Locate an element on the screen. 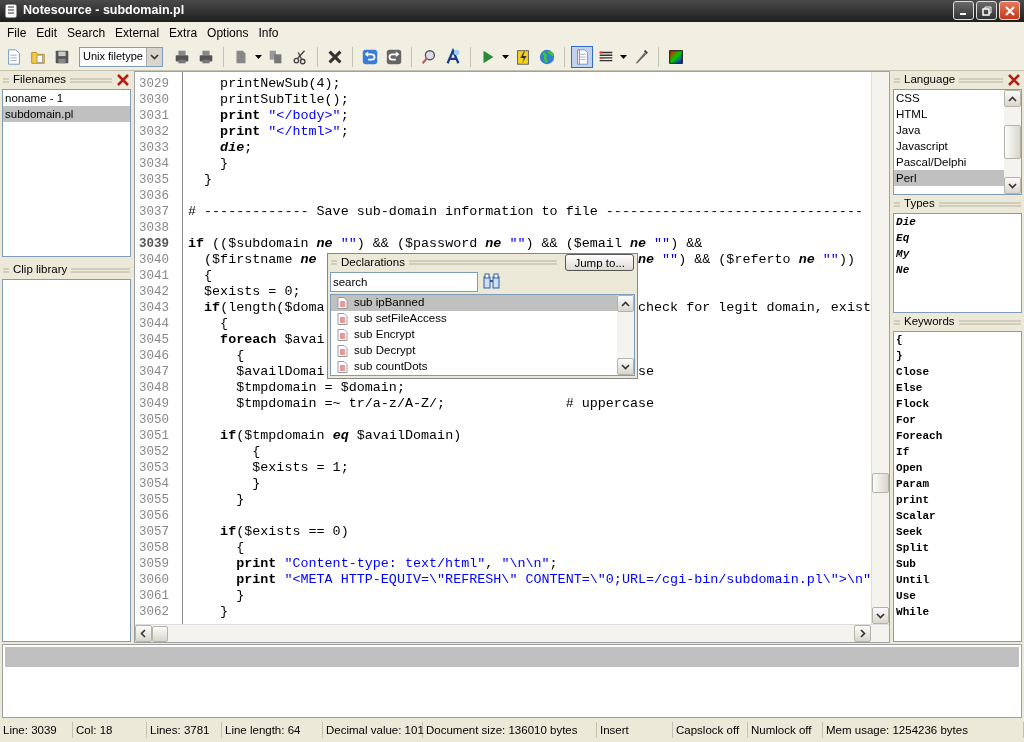  type-item: Ne is located at coordinates (957, 270).